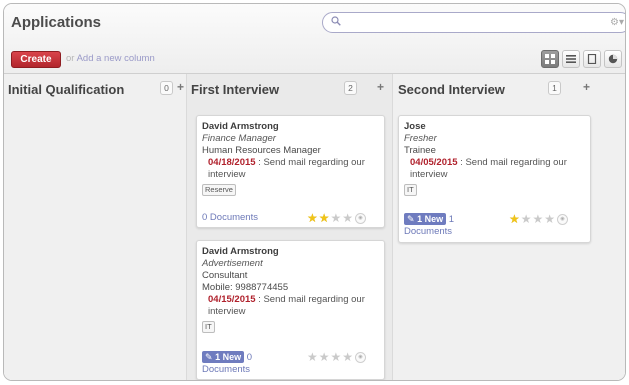 Image resolution: width=629 pixels, height=385 pixels. What do you see at coordinates (617, 22) in the screenshot?
I see `search-options-icon: ⚙▾` at bounding box center [617, 22].